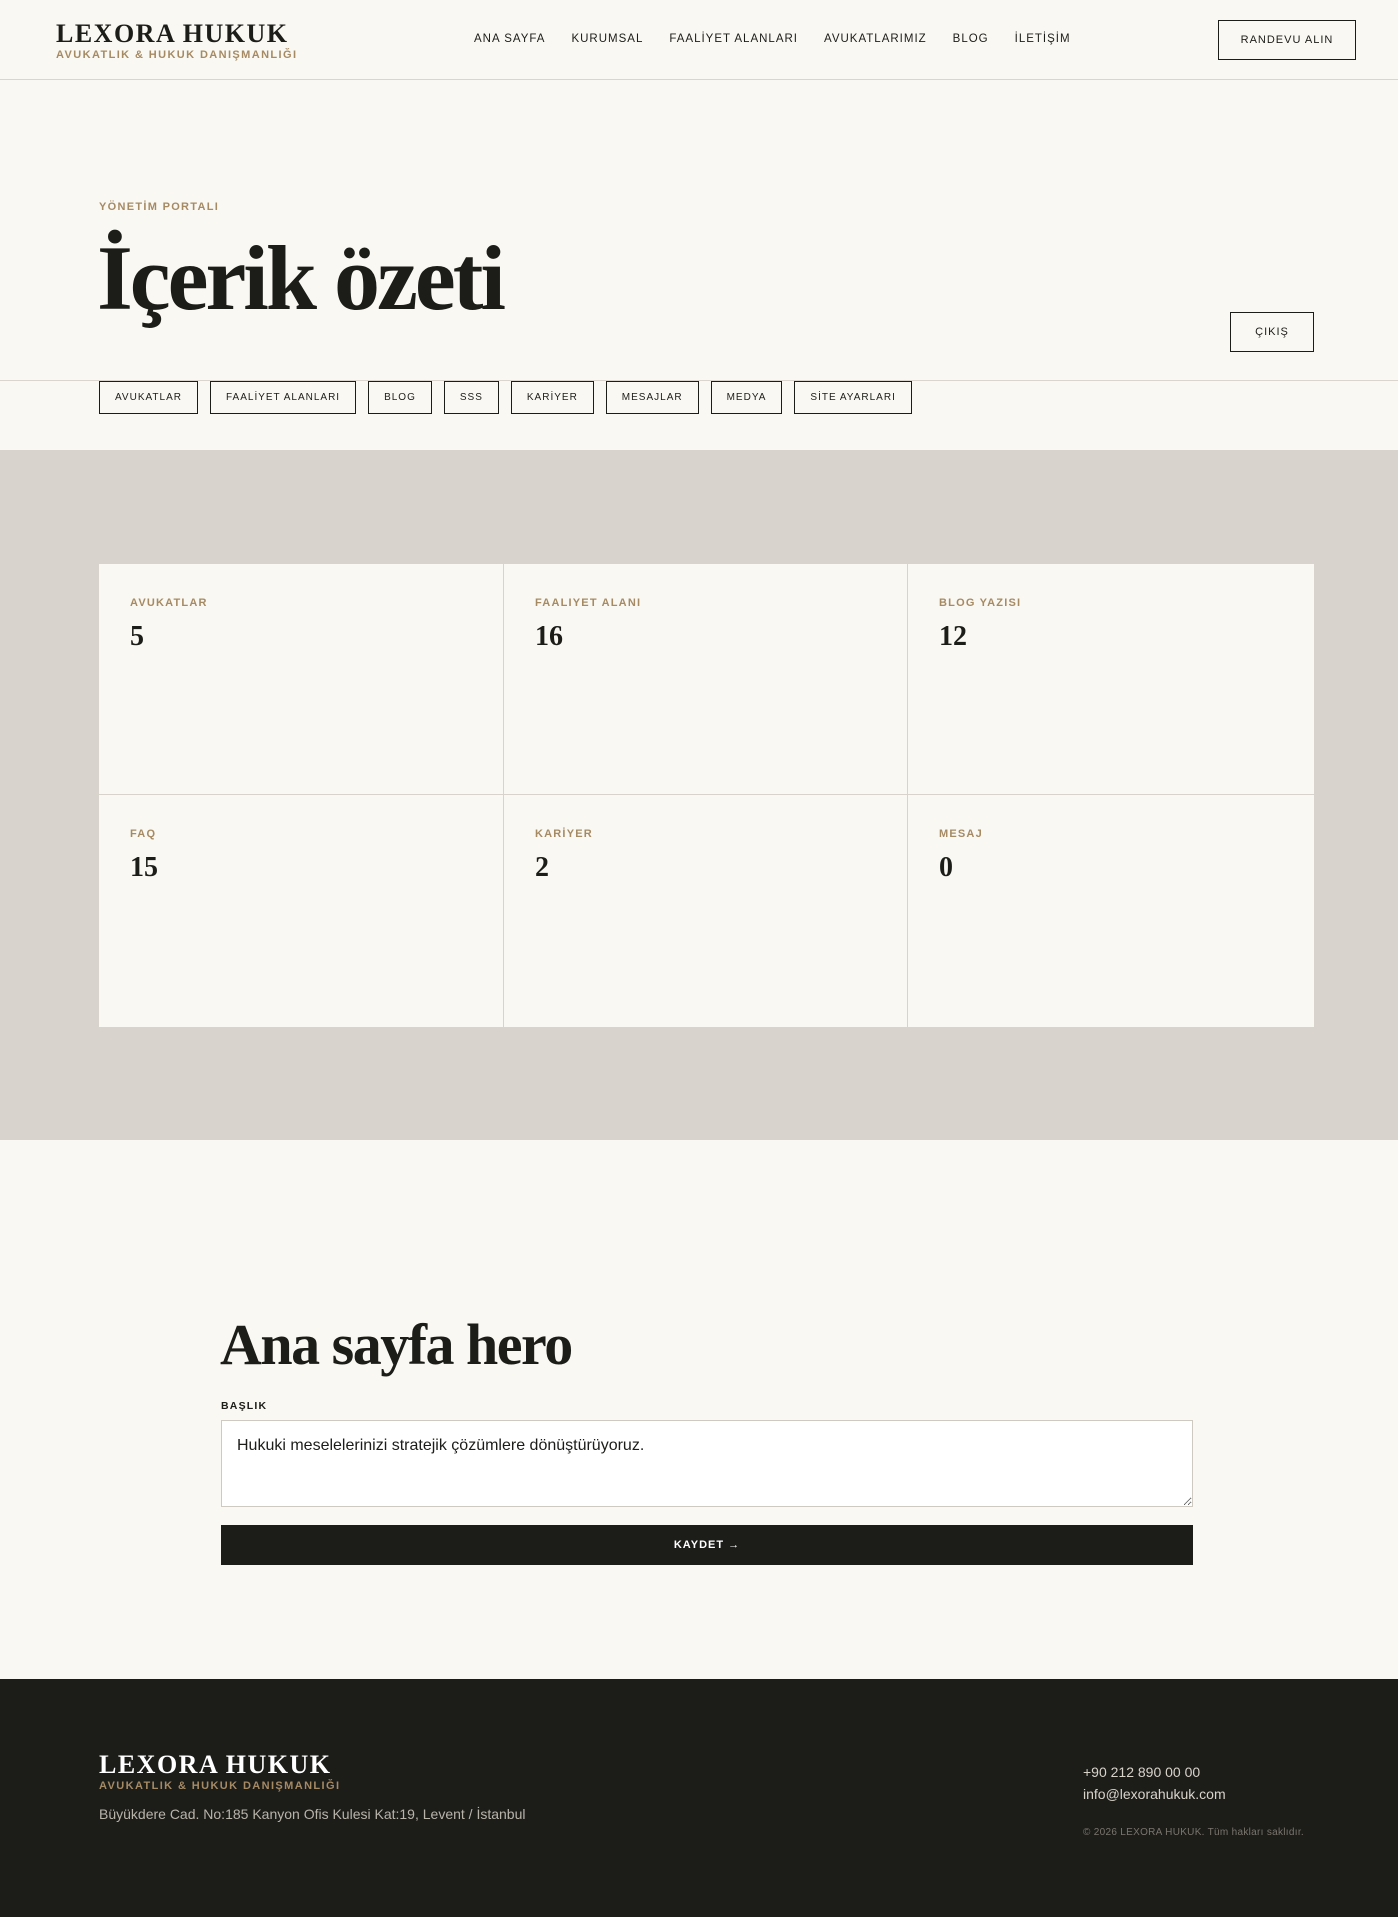 Image resolution: width=1398 pixels, height=1917 pixels. Describe the element at coordinates (733, 39) in the screenshot. I see `nav-link-practice-areas: FAALİYET ALANLARI` at that location.